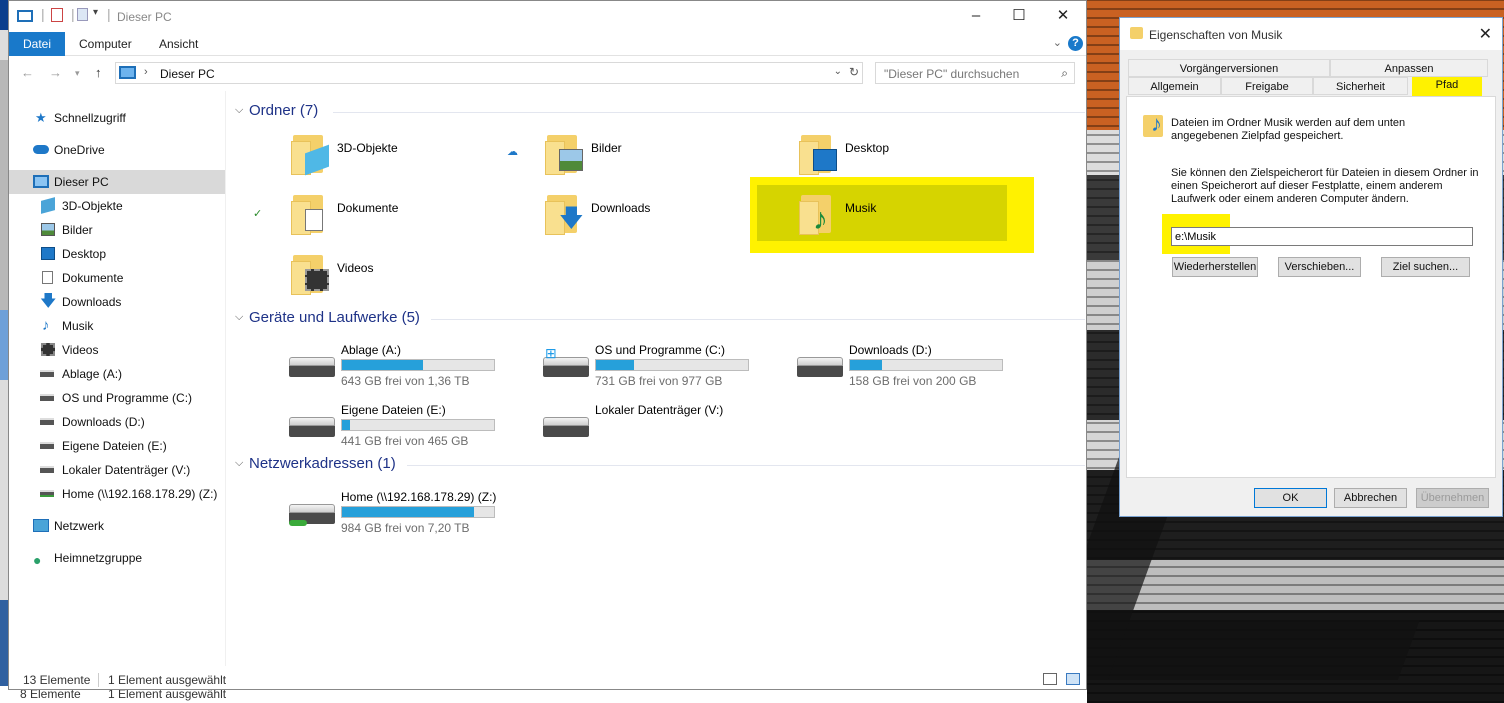  What do you see at coordinates (105, 44) in the screenshot?
I see `tab-computer: Computer` at bounding box center [105, 44].